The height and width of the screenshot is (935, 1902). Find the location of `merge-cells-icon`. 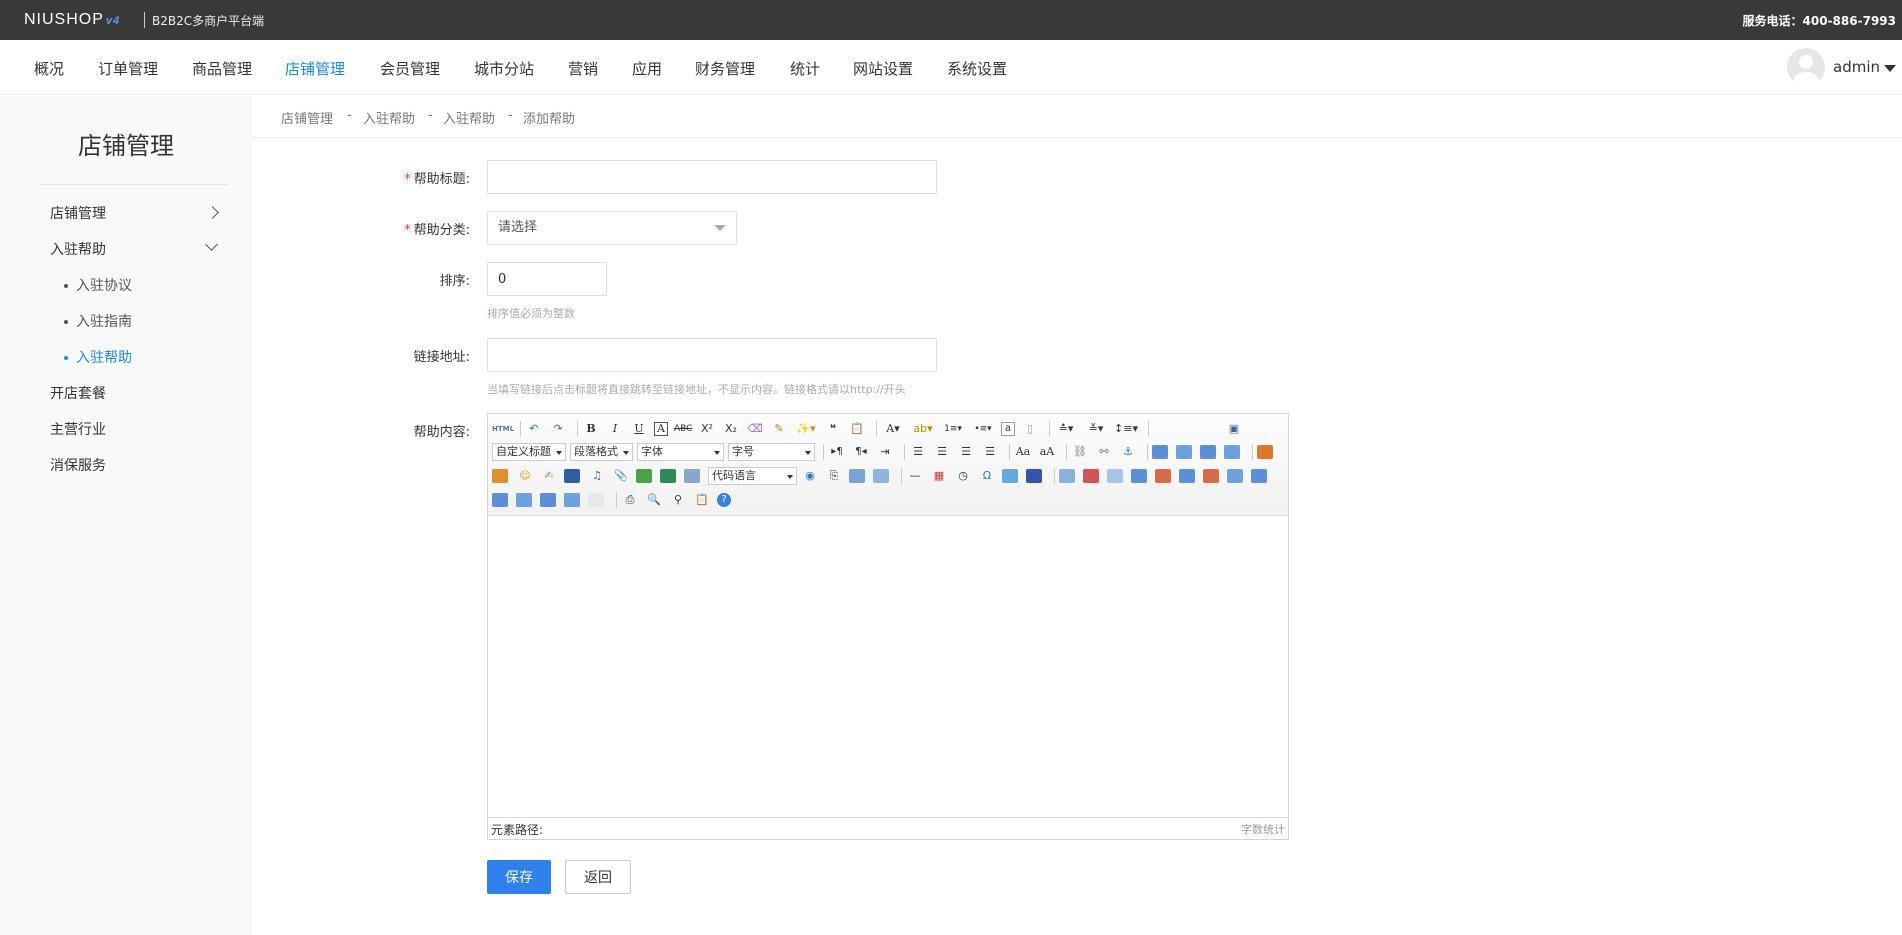

merge-cells-icon is located at coordinates (1235, 476).